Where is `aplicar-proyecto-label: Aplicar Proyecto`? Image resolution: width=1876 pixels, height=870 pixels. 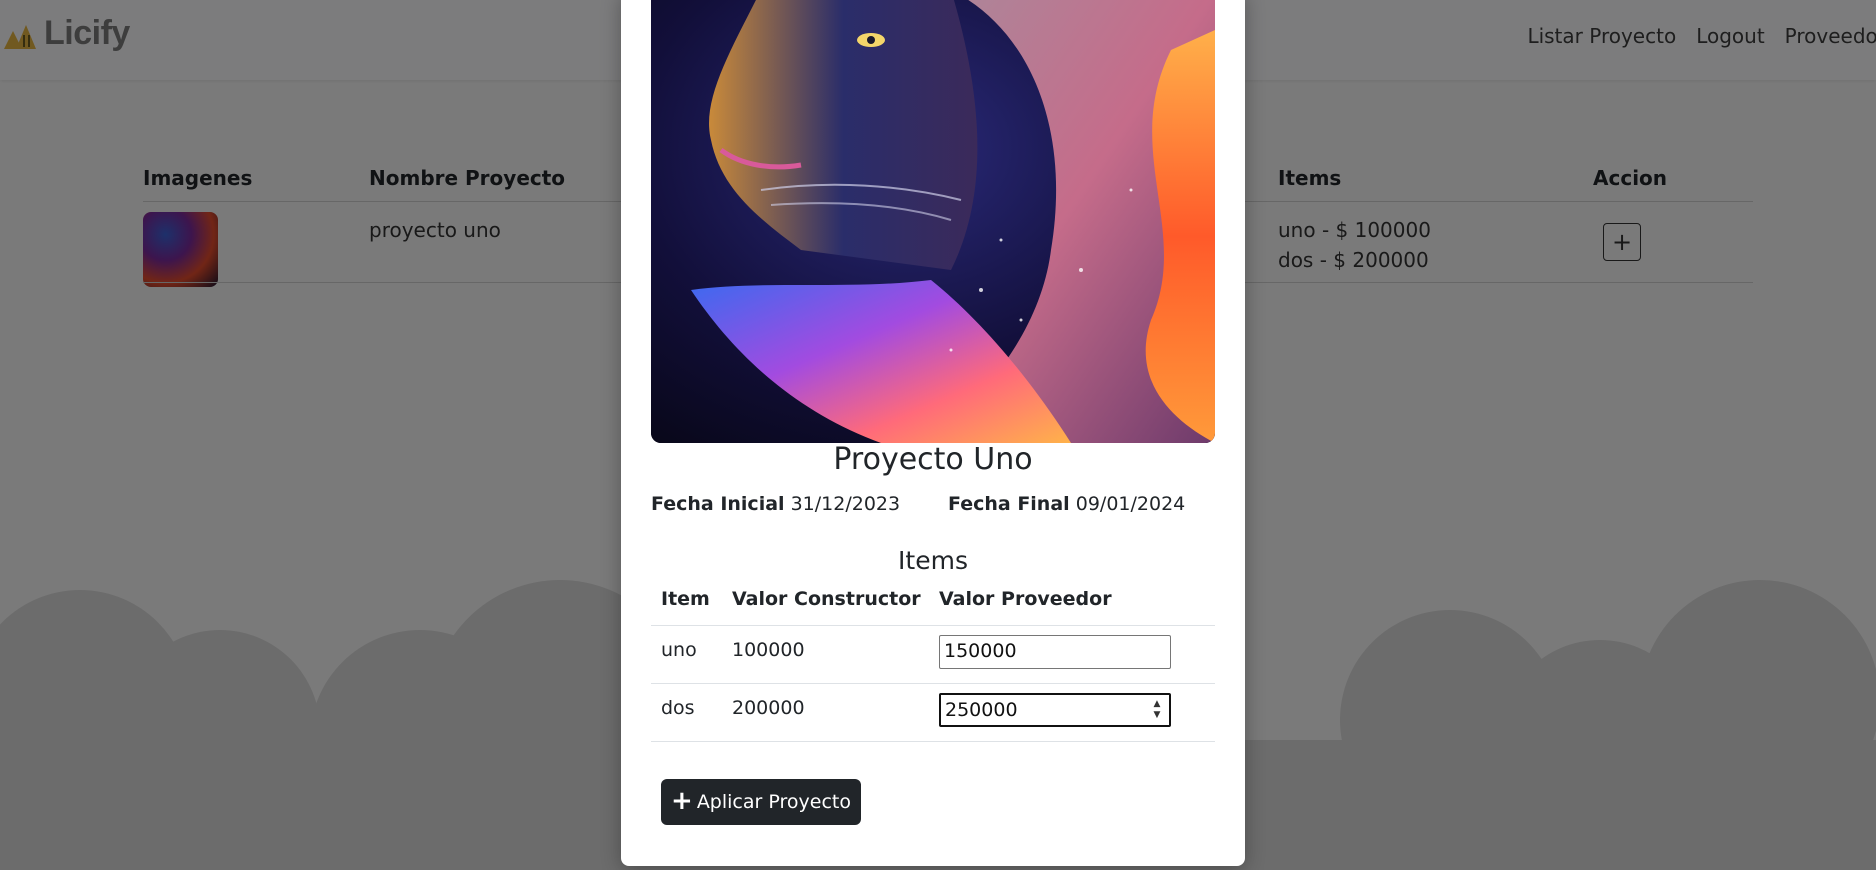 aplicar-proyecto-label: Aplicar Proyecto is located at coordinates (773, 802).